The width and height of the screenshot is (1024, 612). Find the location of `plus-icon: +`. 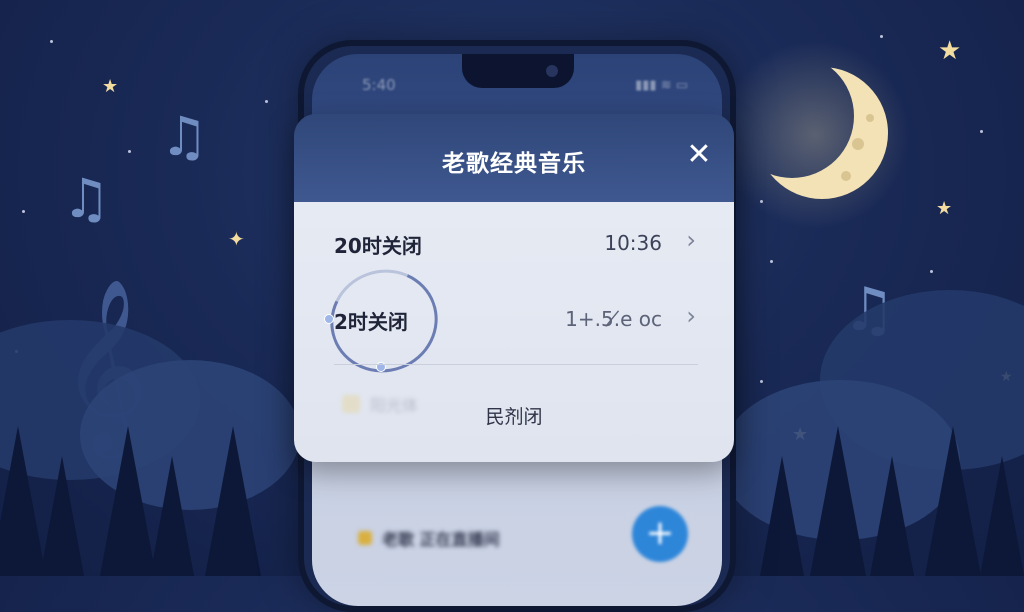

plus-icon: + is located at coordinates (660, 533).